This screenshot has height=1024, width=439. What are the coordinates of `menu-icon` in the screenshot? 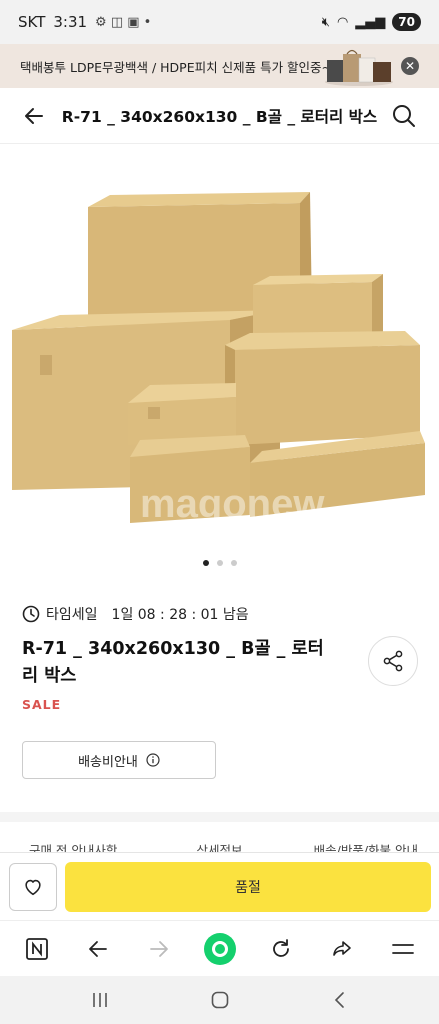 It's located at (402, 948).